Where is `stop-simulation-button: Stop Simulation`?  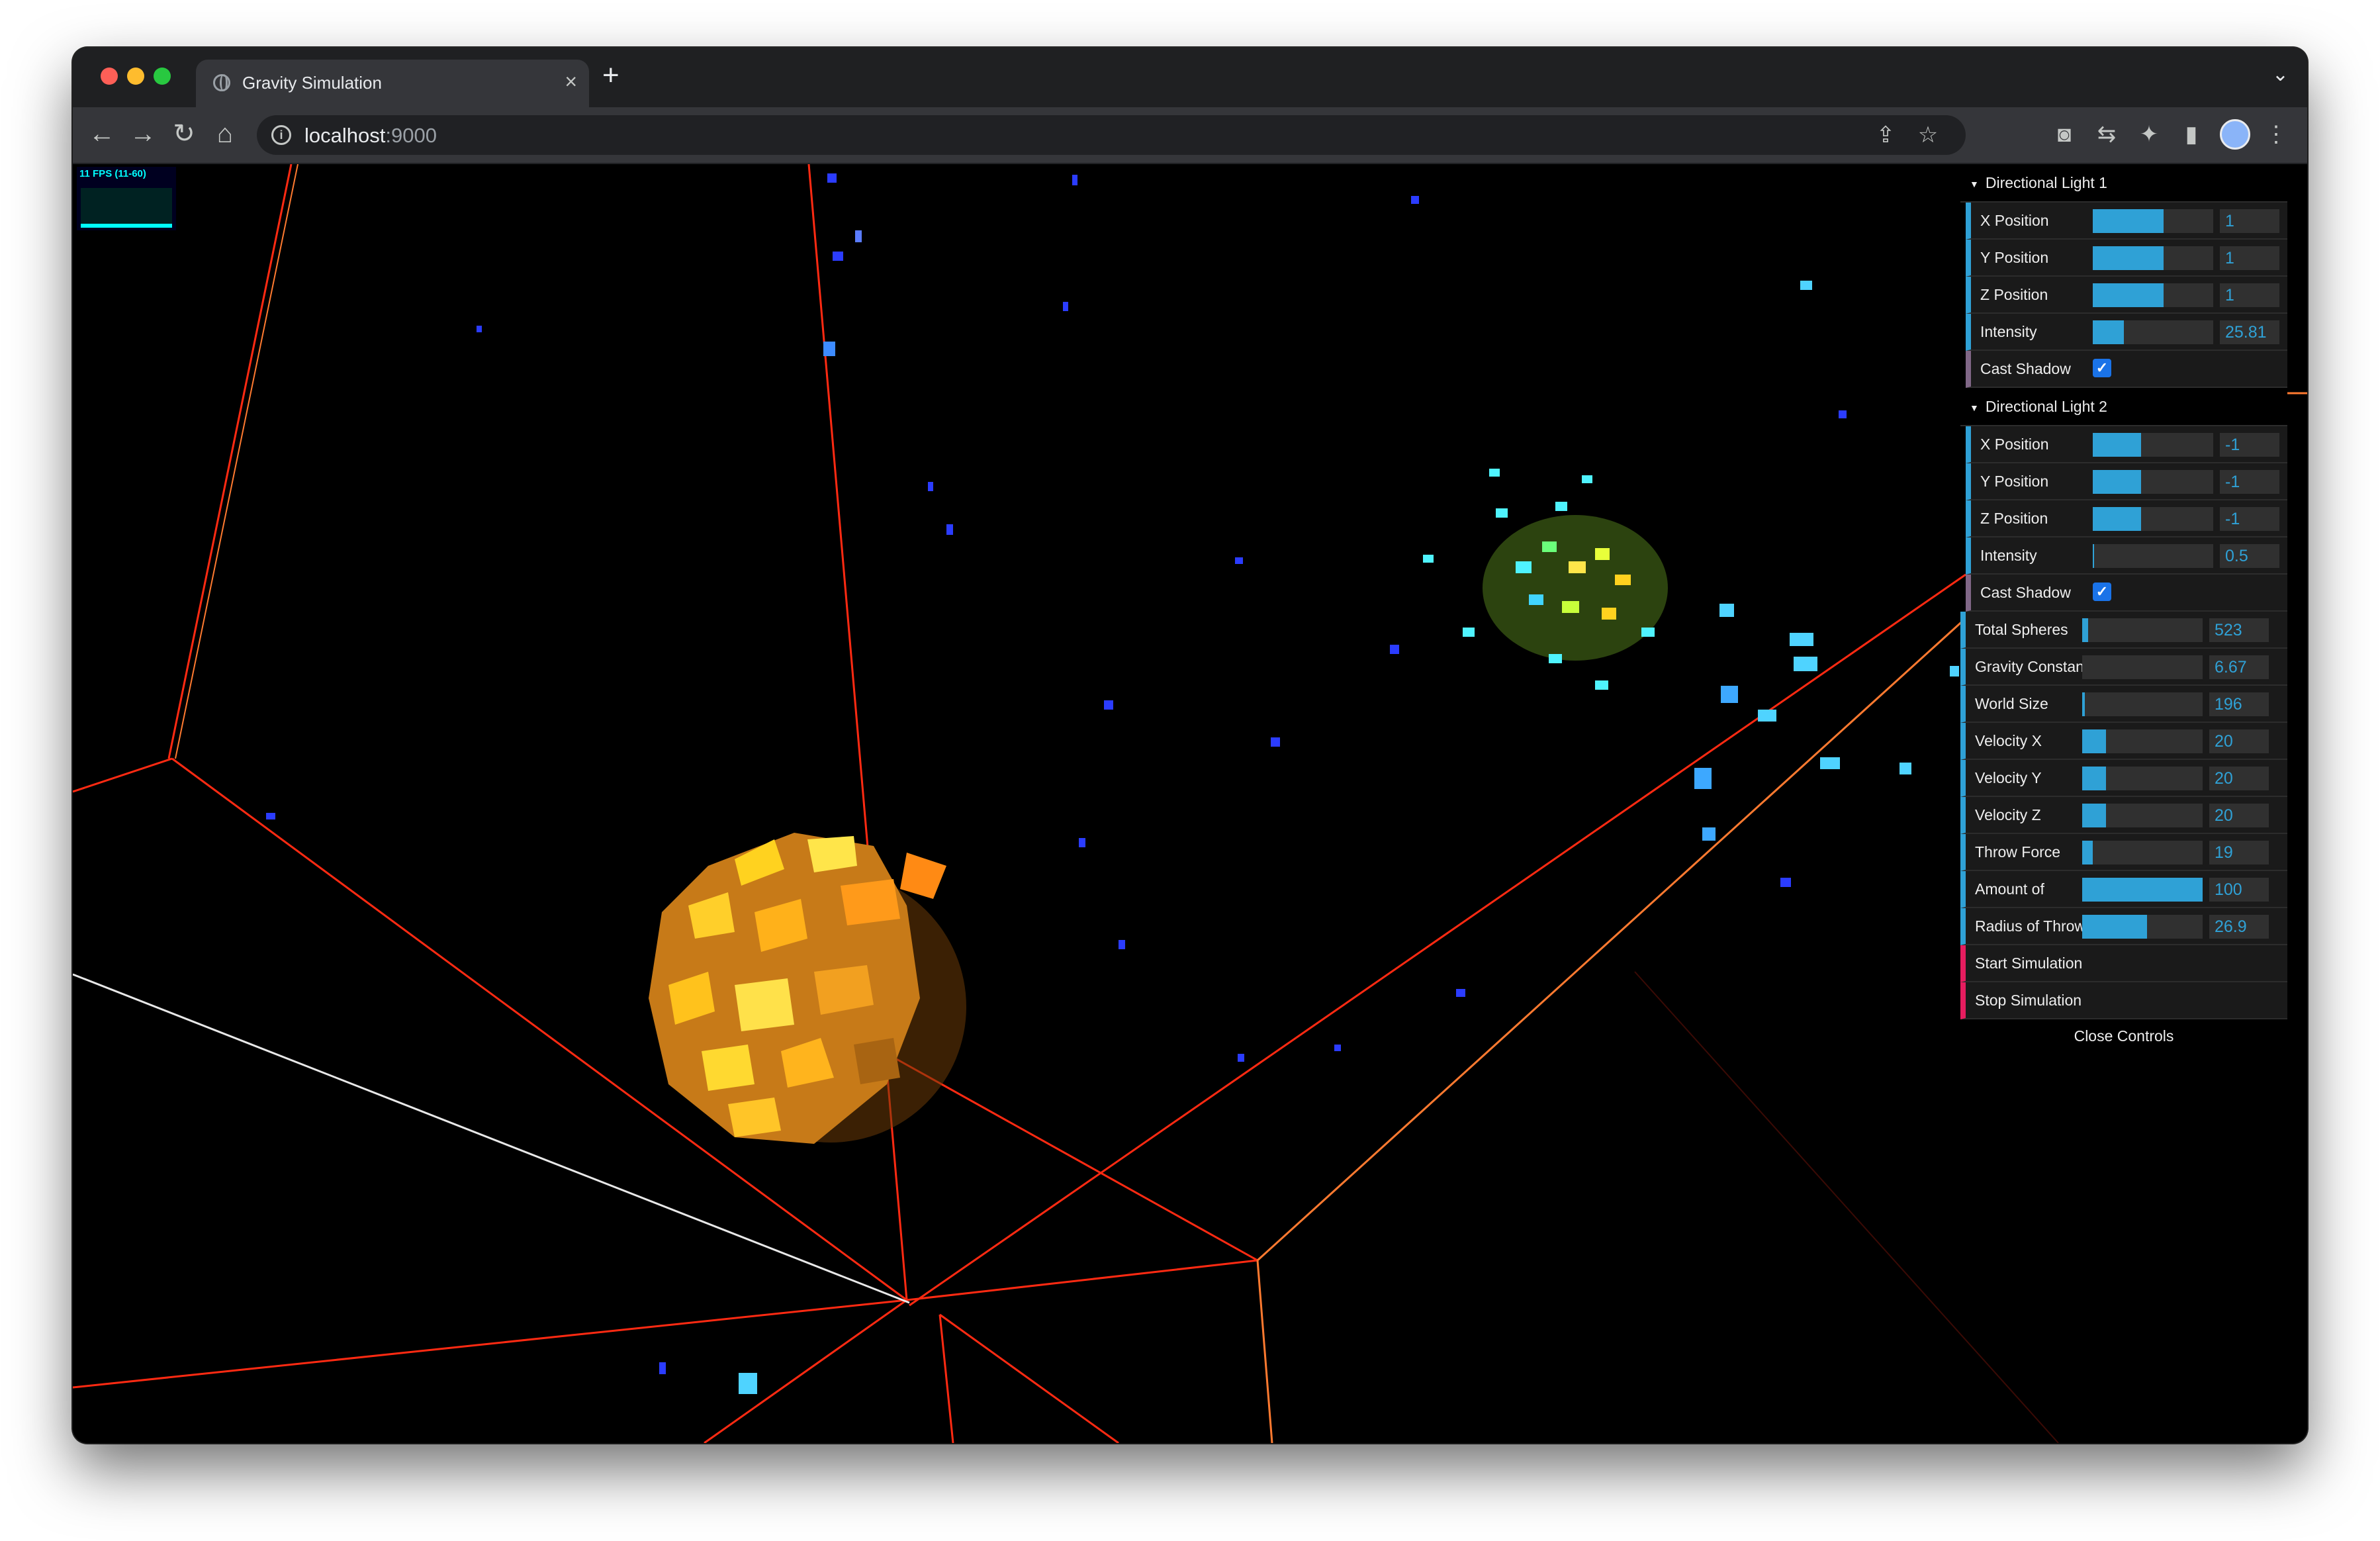 stop-simulation-button: Stop Simulation is located at coordinates (2123, 1000).